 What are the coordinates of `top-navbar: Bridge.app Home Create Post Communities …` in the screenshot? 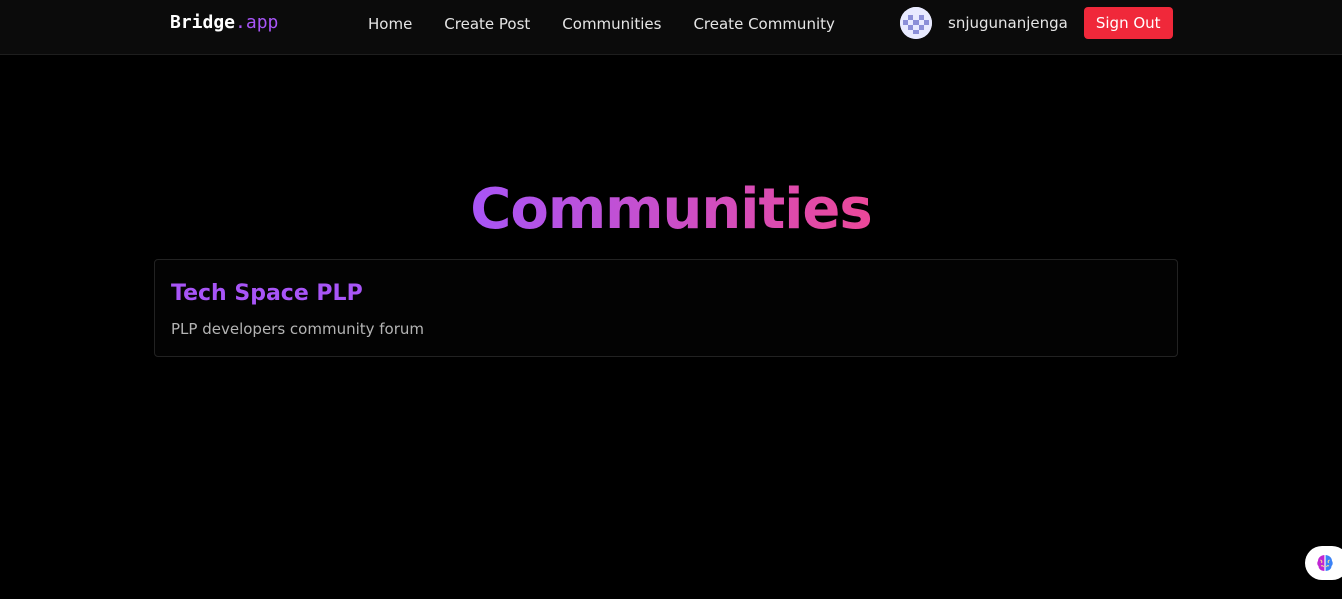 It's located at (671, 27).